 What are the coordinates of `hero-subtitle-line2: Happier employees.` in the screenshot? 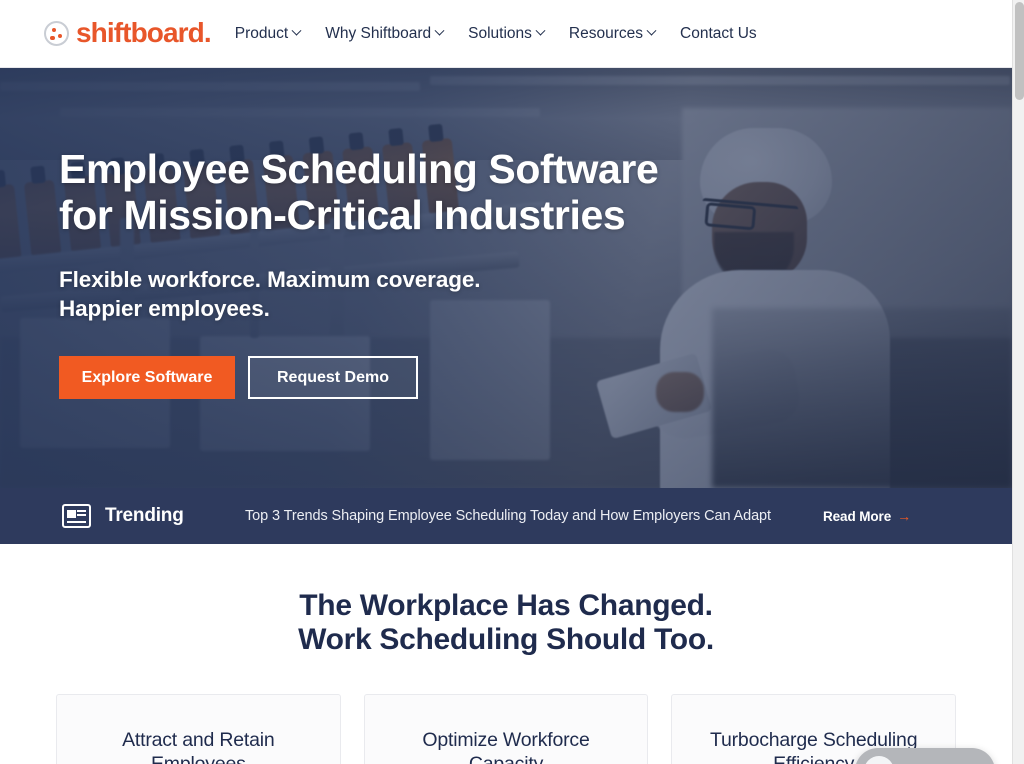 It's located at (164, 309).